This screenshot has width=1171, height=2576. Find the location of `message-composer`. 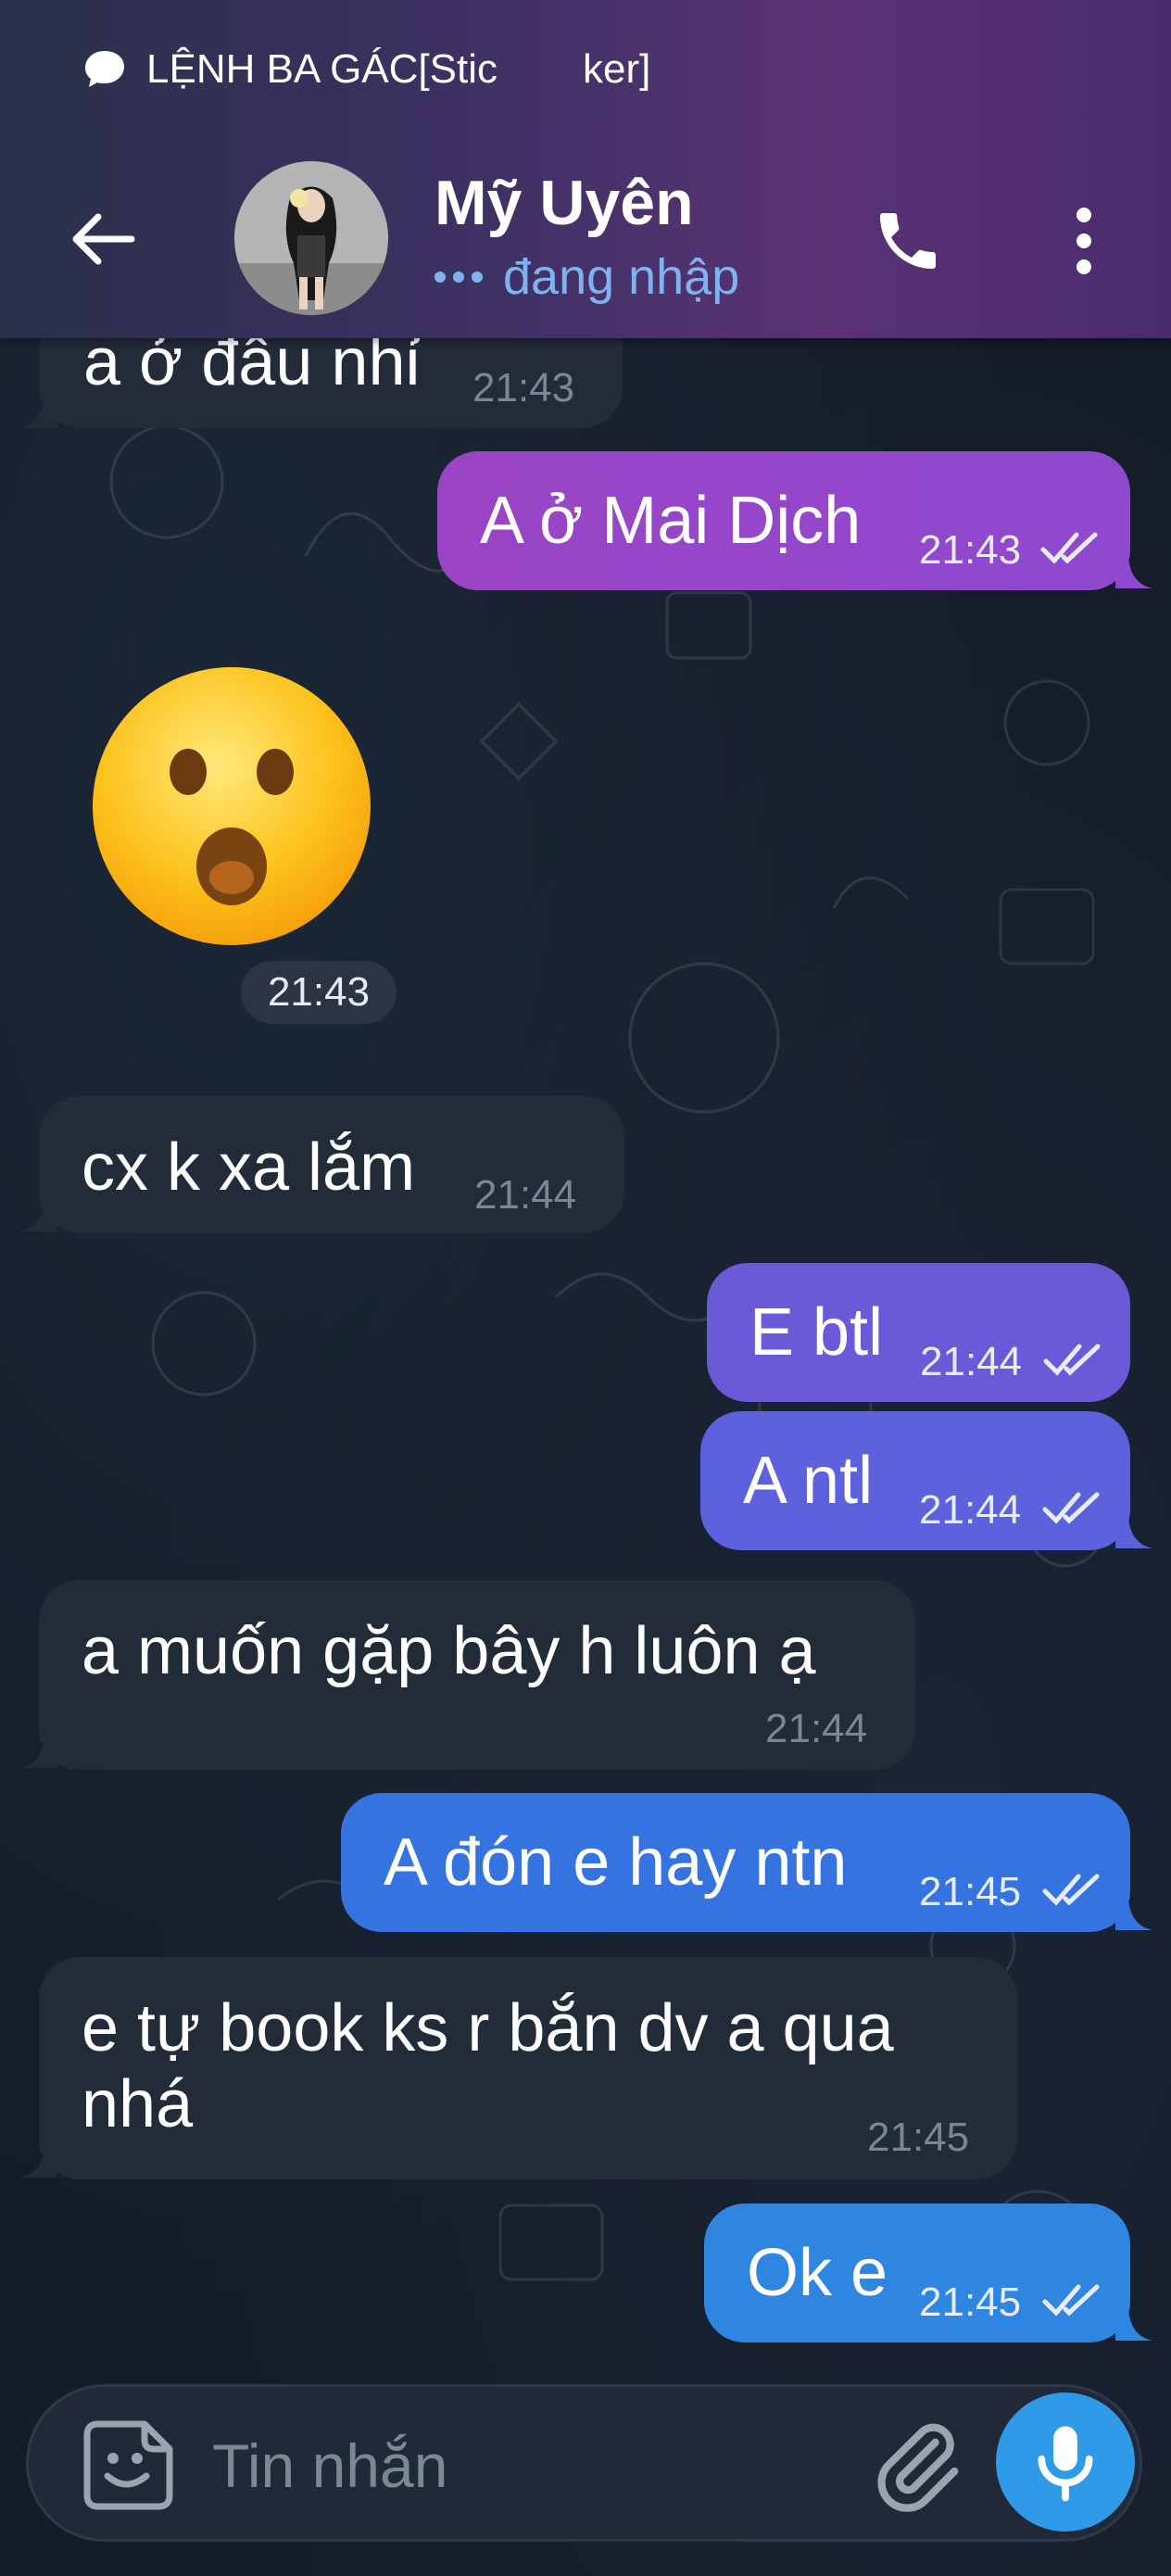

message-composer is located at coordinates (584, 2463).